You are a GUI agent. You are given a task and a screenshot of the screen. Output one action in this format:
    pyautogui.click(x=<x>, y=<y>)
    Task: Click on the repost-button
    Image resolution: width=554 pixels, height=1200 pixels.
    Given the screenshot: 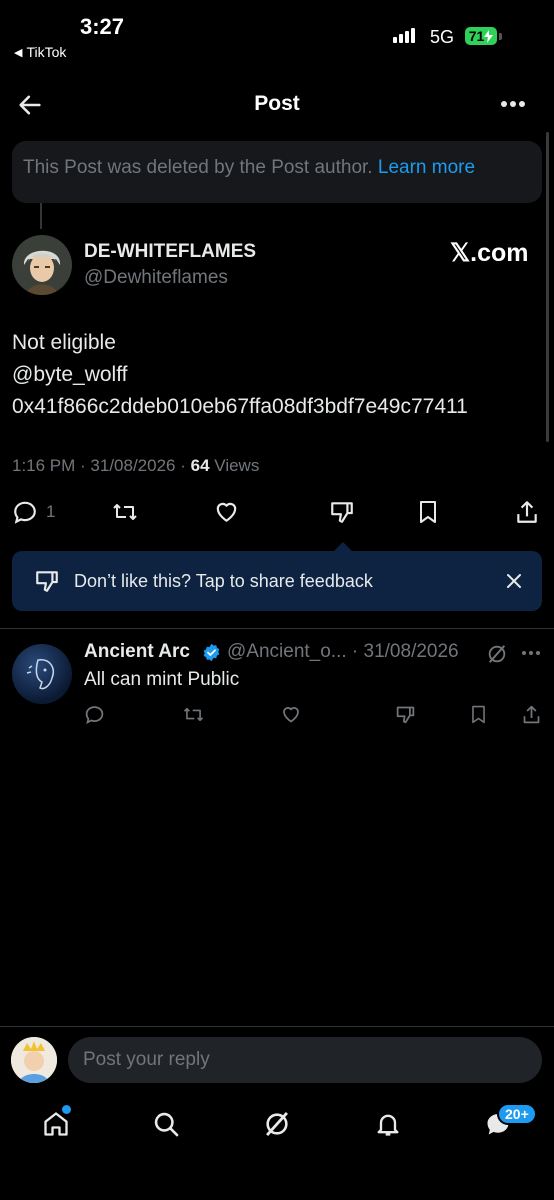 What is the action you would take?
    pyautogui.click(x=125, y=512)
    